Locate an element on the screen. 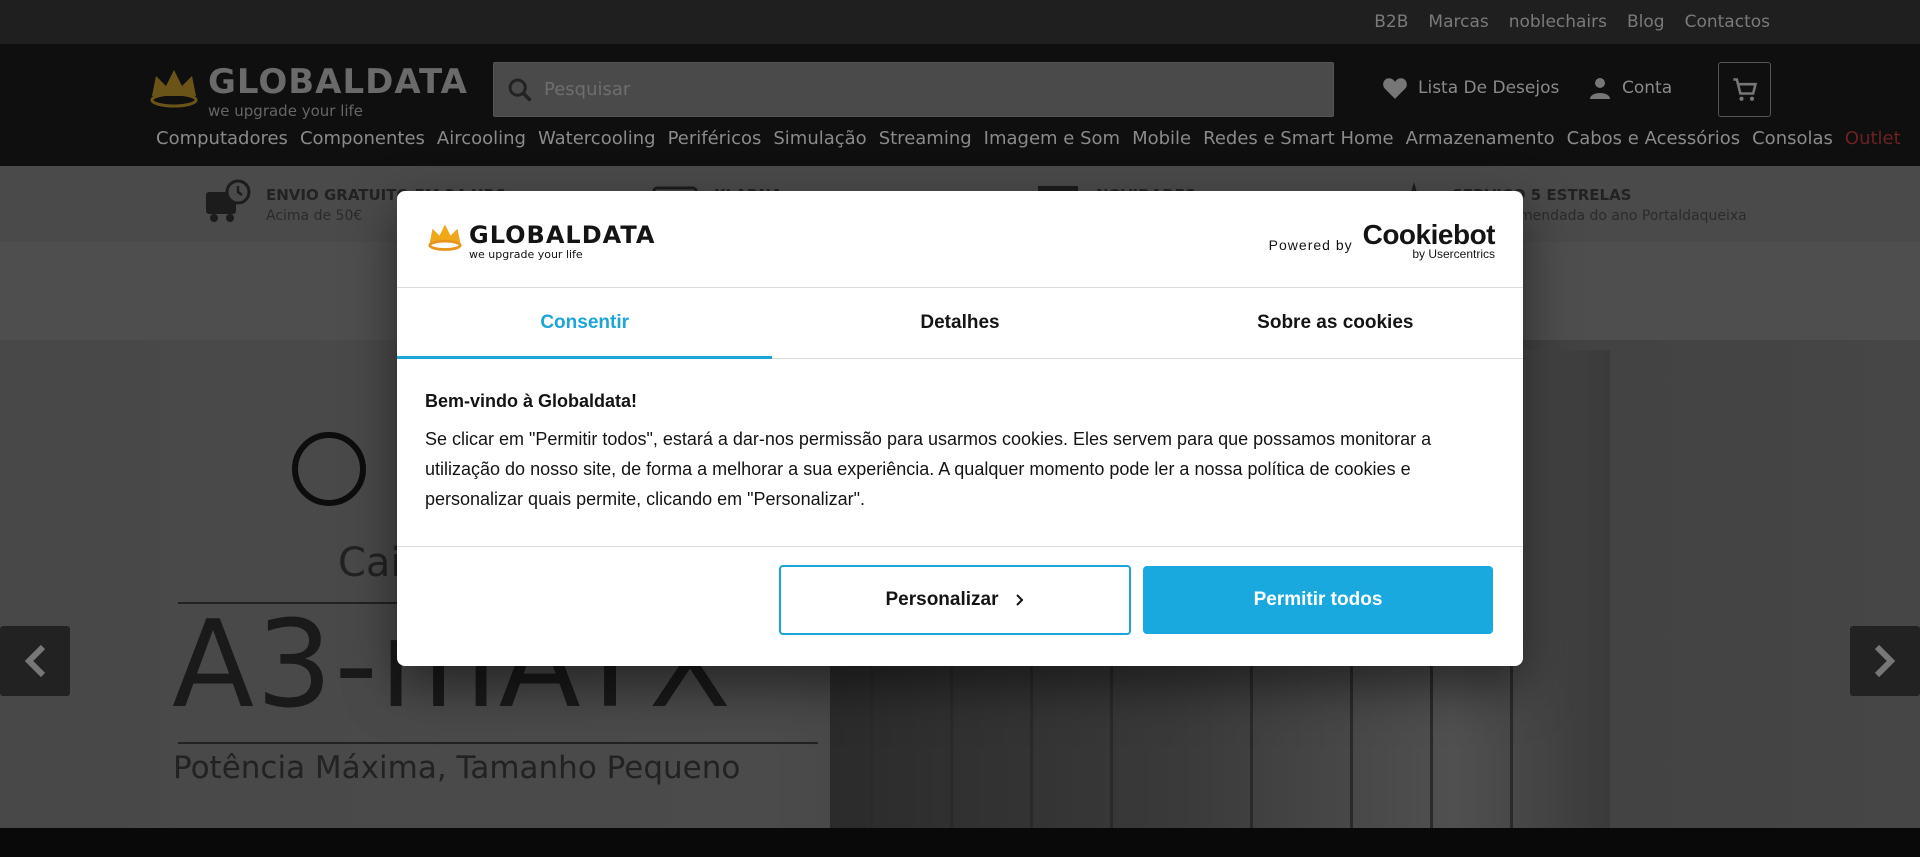 The height and width of the screenshot is (857, 1920). customize-label: Personalizar is located at coordinates (942, 599).